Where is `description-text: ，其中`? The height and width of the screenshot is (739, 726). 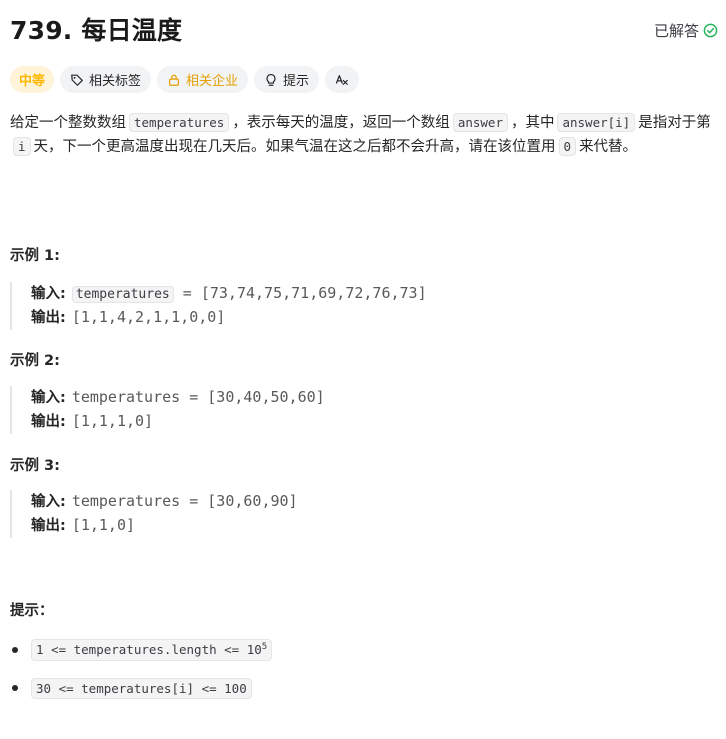 description-text: ，其中 is located at coordinates (532, 123).